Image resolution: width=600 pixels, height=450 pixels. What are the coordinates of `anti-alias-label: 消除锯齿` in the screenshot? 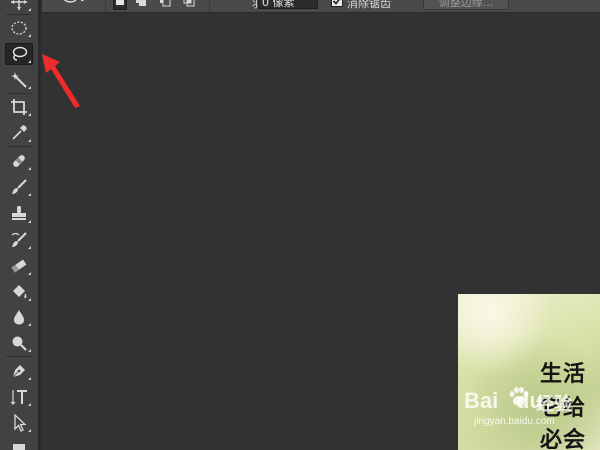 It's located at (369, 5).